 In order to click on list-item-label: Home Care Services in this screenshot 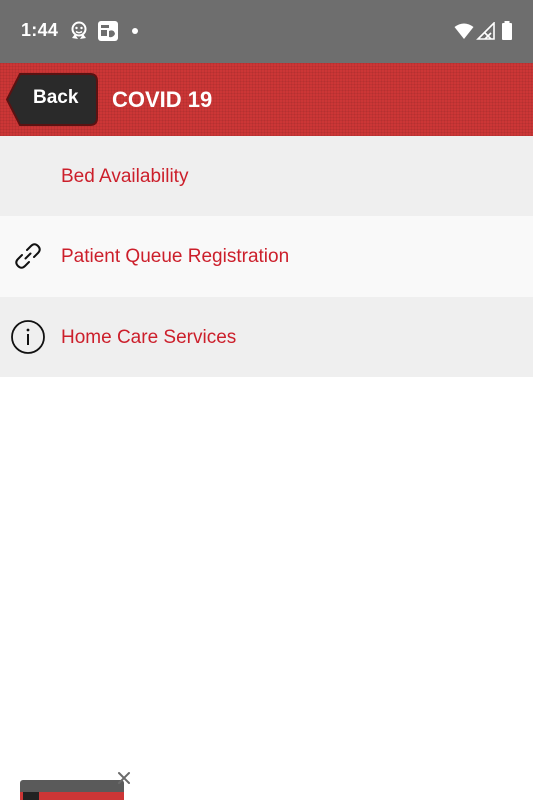, I will do `click(149, 337)`.